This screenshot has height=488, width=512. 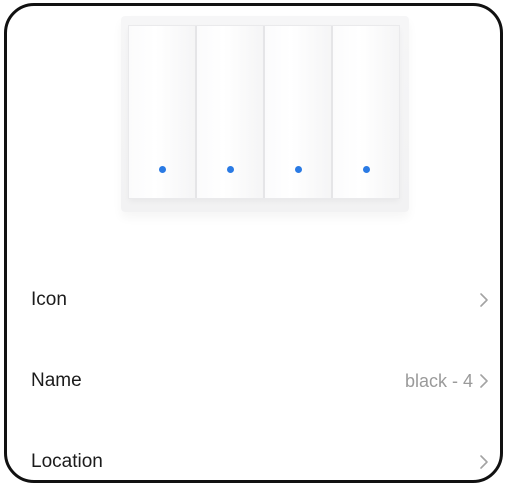 I want to click on row-right-location, so click(x=482, y=462).